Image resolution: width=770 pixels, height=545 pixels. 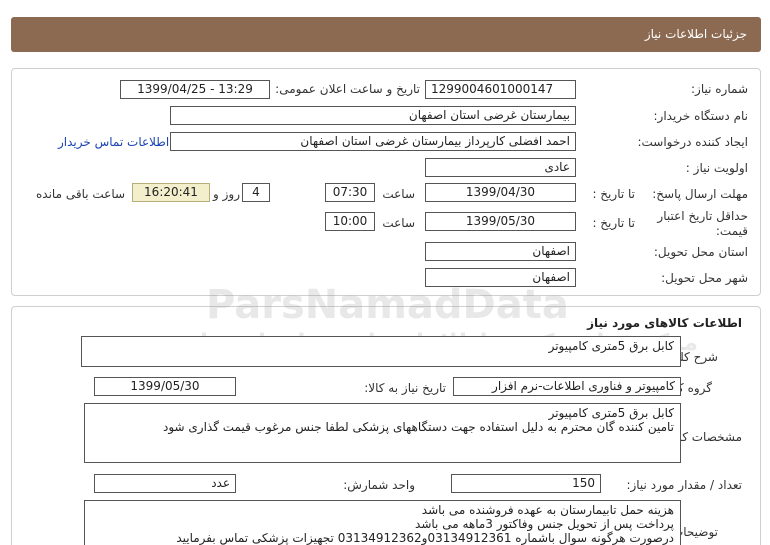 I want to click on remaining-label: ساعت باقی مانده, so click(x=81, y=194).